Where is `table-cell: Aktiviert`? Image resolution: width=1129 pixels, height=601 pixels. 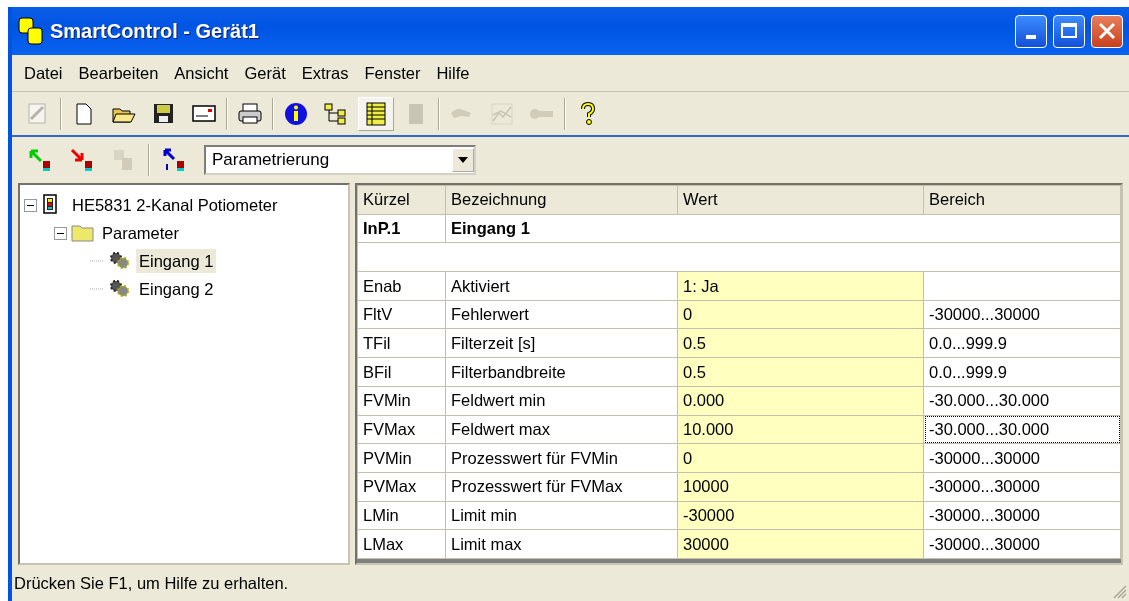
table-cell: Aktiviert is located at coordinates (561, 286).